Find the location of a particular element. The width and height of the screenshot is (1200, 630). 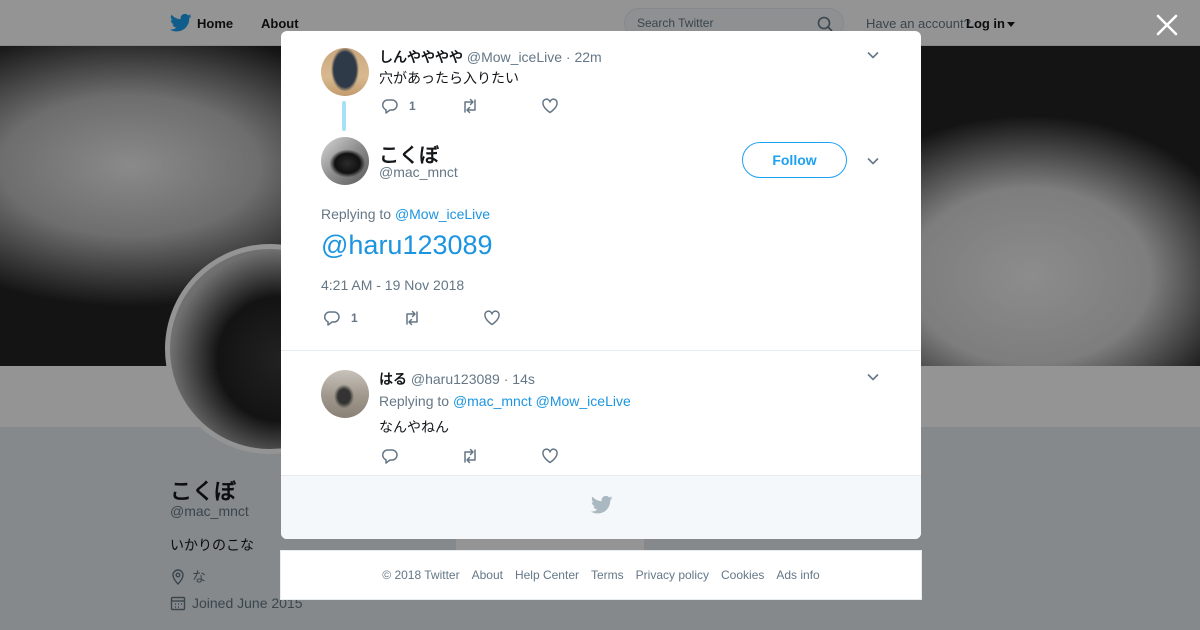

replying-to: Replying to @mac_mnct @Mow_iceLive is located at coordinates (505, 401).